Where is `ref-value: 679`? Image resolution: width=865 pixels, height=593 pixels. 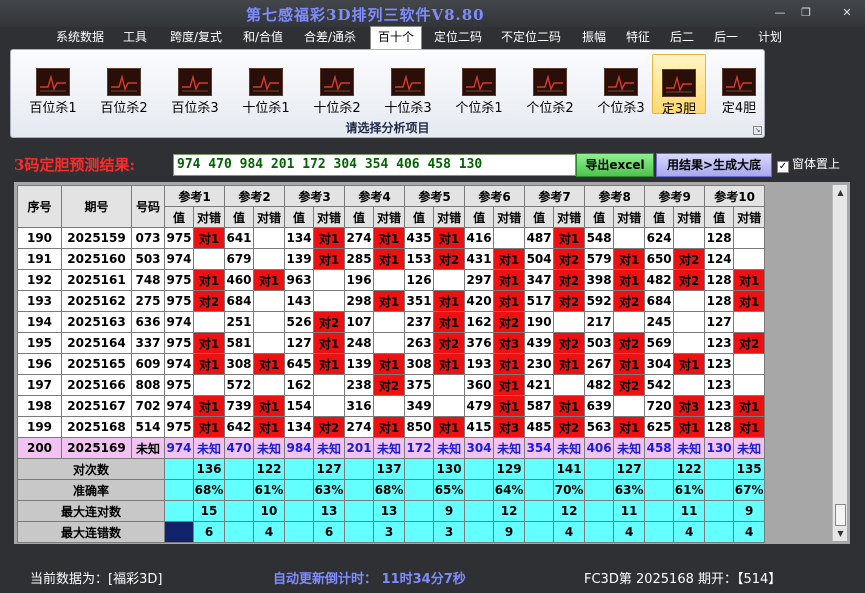 ref-value: 679 is located at coordinates (239, 259).